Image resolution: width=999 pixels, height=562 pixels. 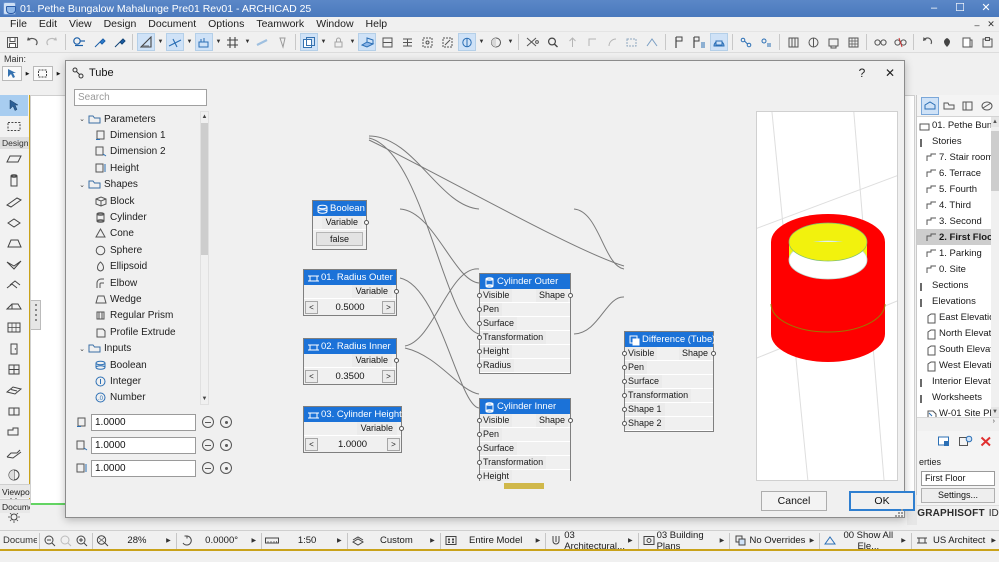 I want to click on unlink-icon, so click(x=900, y=42).